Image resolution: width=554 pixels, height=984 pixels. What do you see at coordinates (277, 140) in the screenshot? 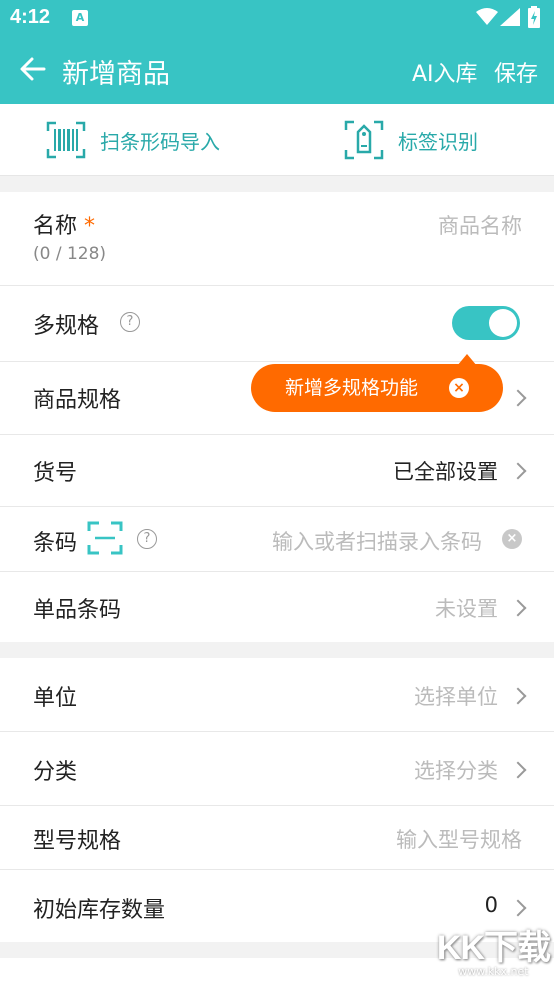
I see `quick-actions: 扫条形码导入 标签识别` at bounding box center [277, 140].